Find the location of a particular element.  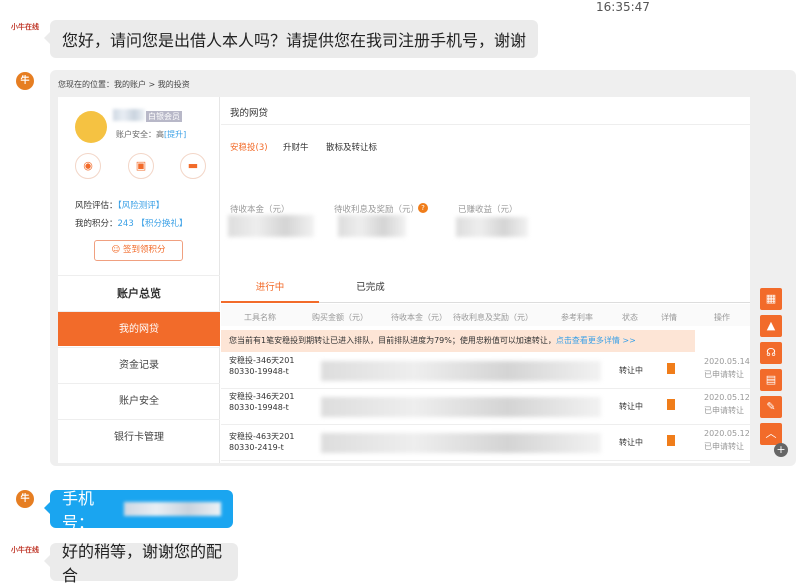

col-amount: 购买金额（元） is located at coordinates (340, 317).